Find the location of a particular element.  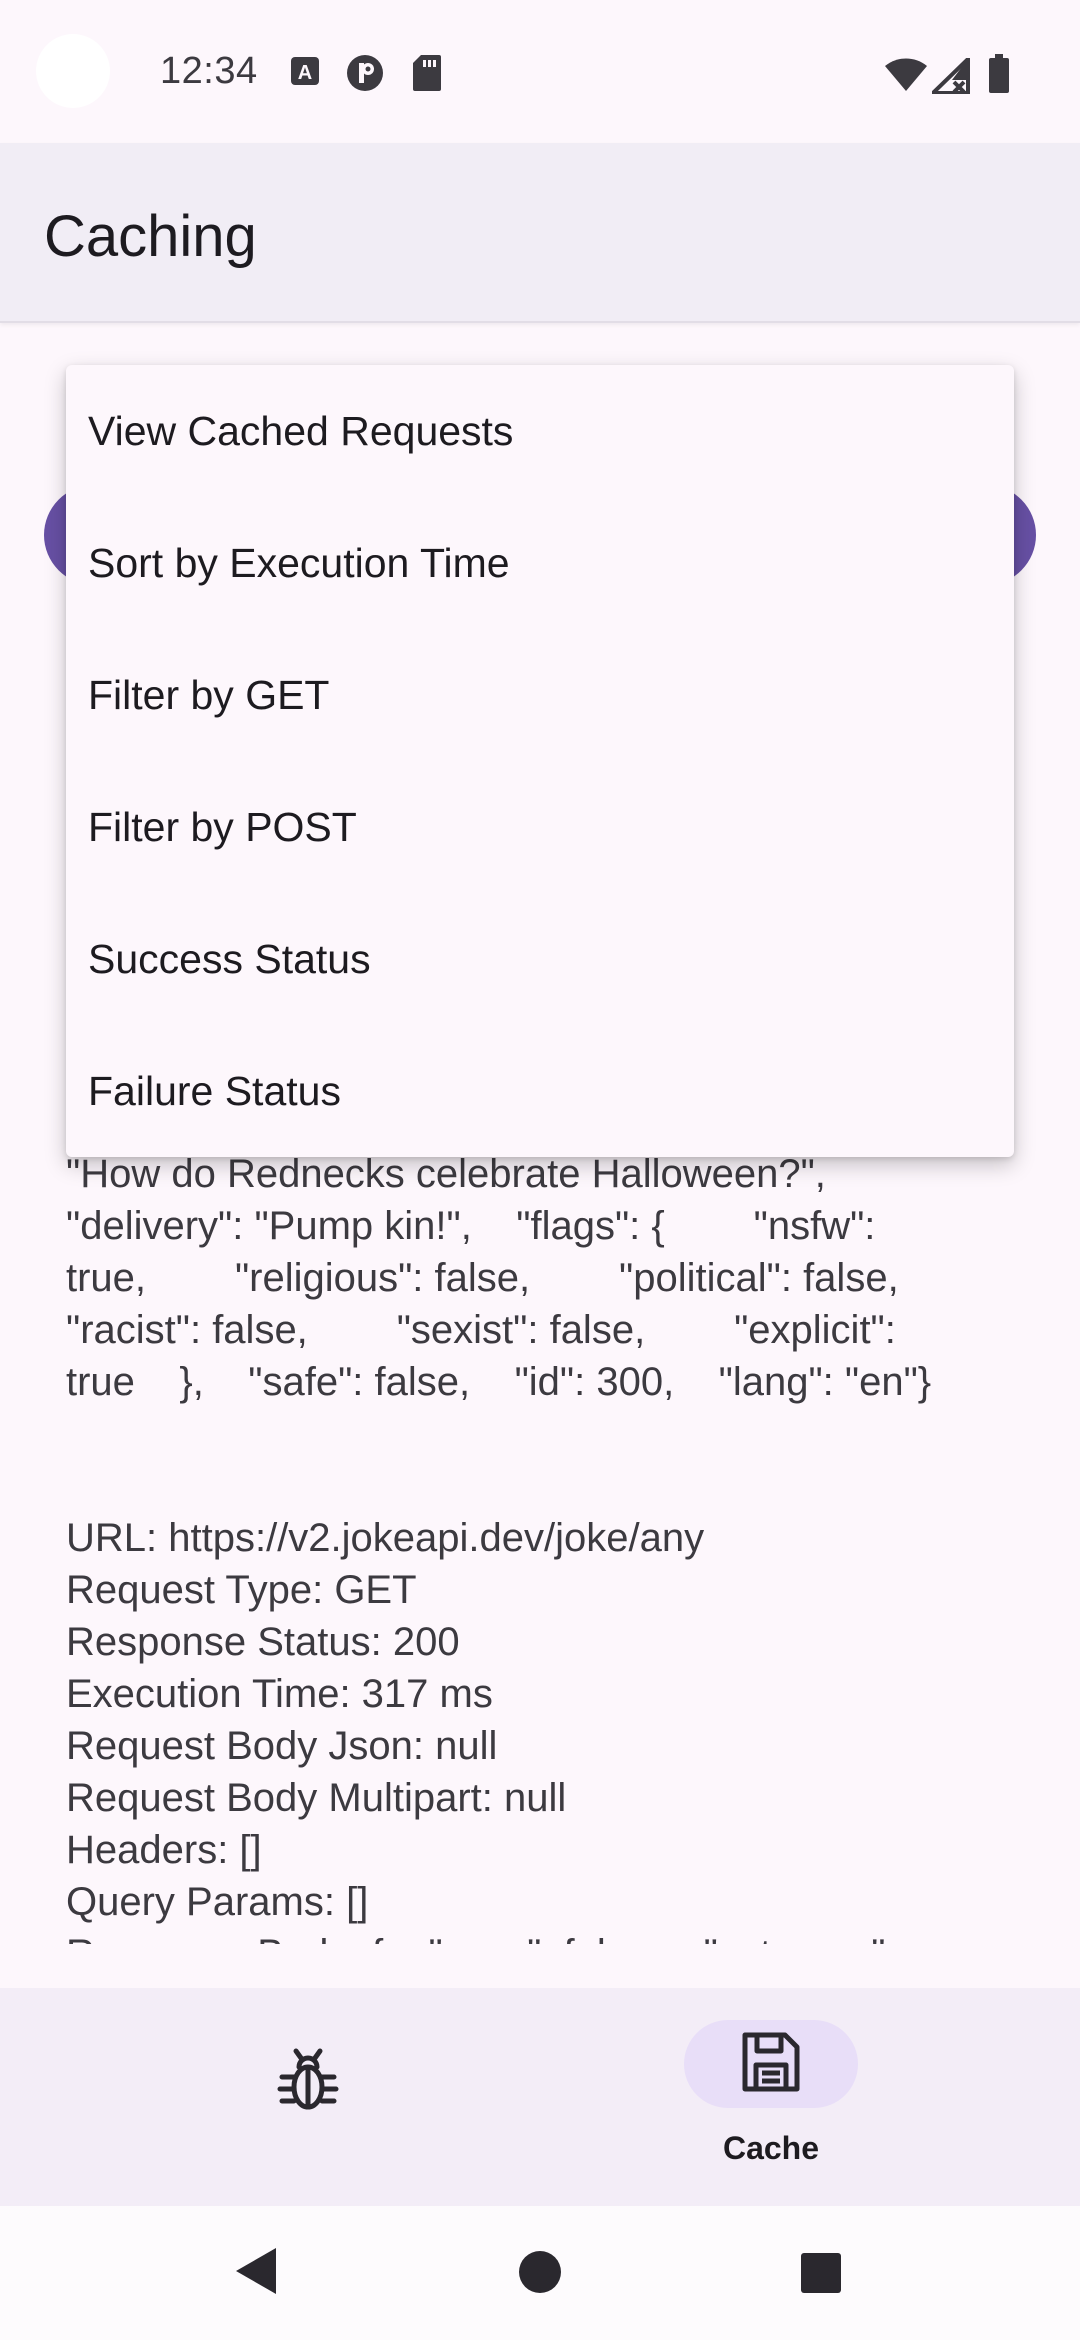

wifi-icon is located at coordinates (906, 77).